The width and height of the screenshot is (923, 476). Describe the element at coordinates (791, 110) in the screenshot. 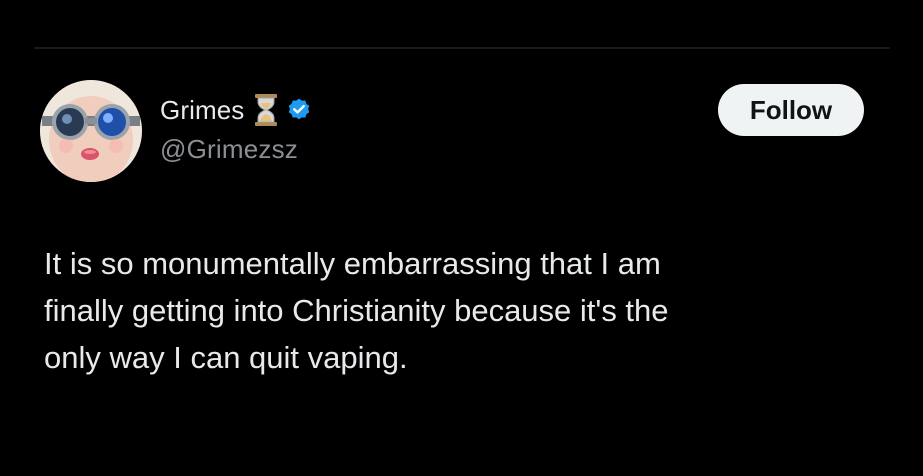

I see `follow-button: Follow` at that location.